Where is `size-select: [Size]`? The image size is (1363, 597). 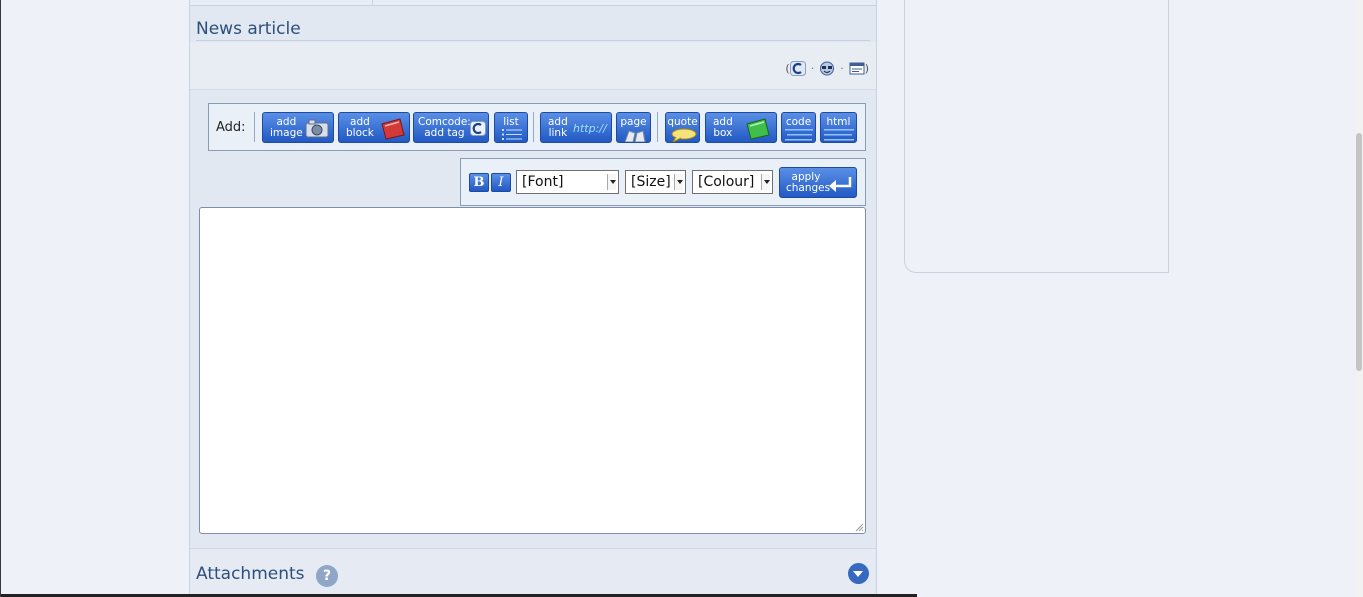
size-select: [Size] is located at coordinates (655, 182).